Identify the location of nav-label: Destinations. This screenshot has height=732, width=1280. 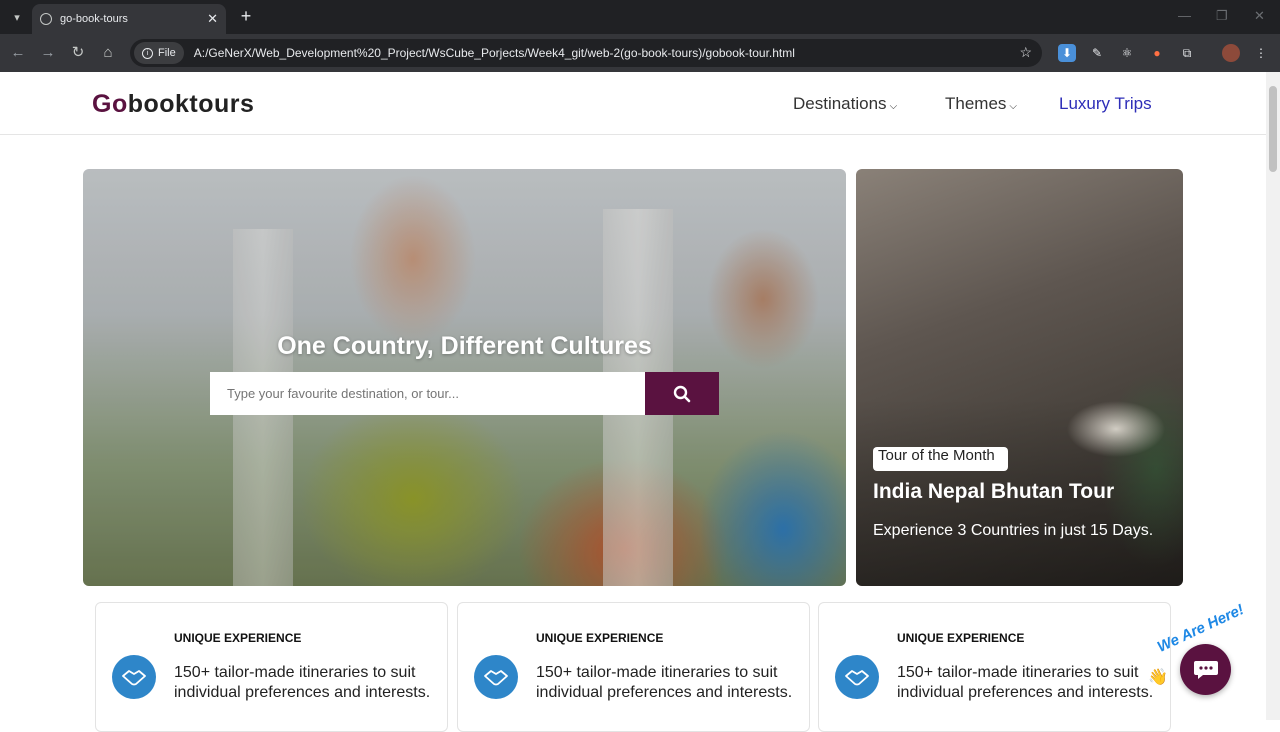
(840, 103).